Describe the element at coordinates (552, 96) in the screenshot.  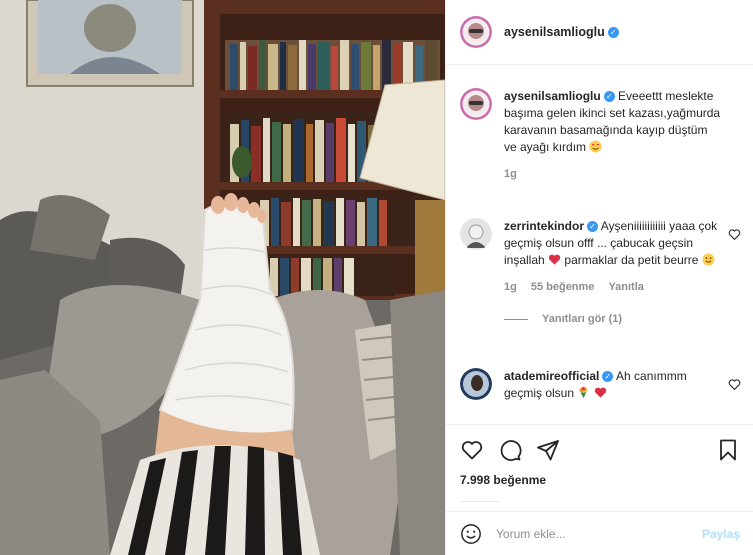
I see `caption-username: aysenilsamlioglu` at that location.